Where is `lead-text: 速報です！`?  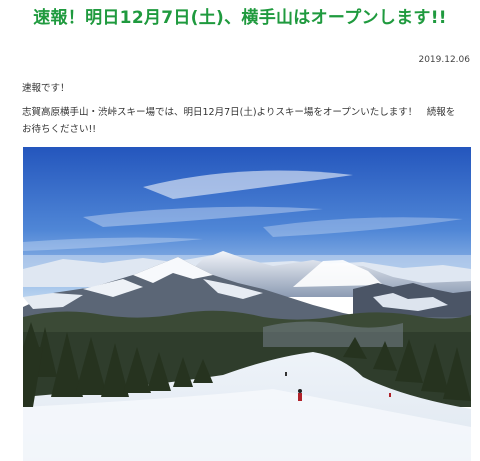 lead-text: 速報です！ is located at coordinates (46, 88).